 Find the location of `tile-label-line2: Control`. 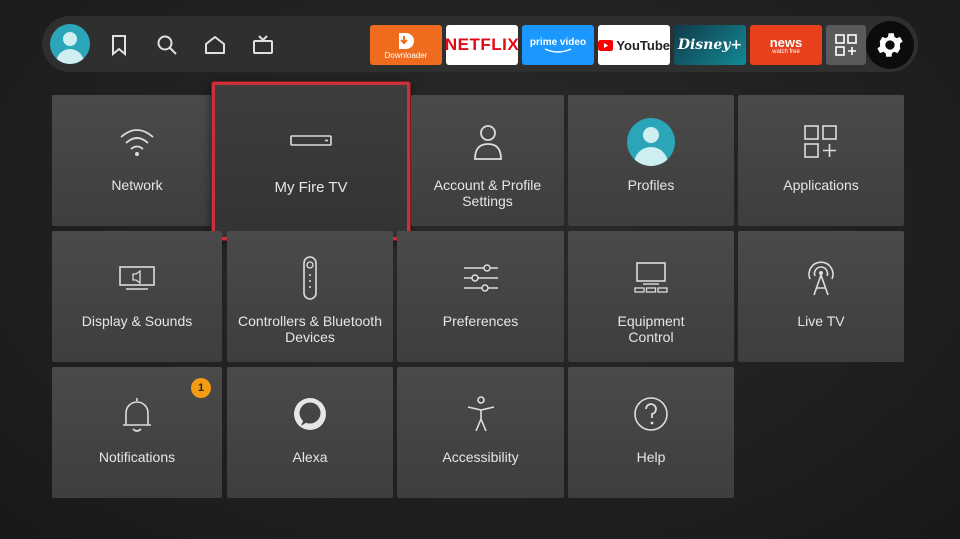

tile-label-line2: Control is located at coordinates (651, 337).